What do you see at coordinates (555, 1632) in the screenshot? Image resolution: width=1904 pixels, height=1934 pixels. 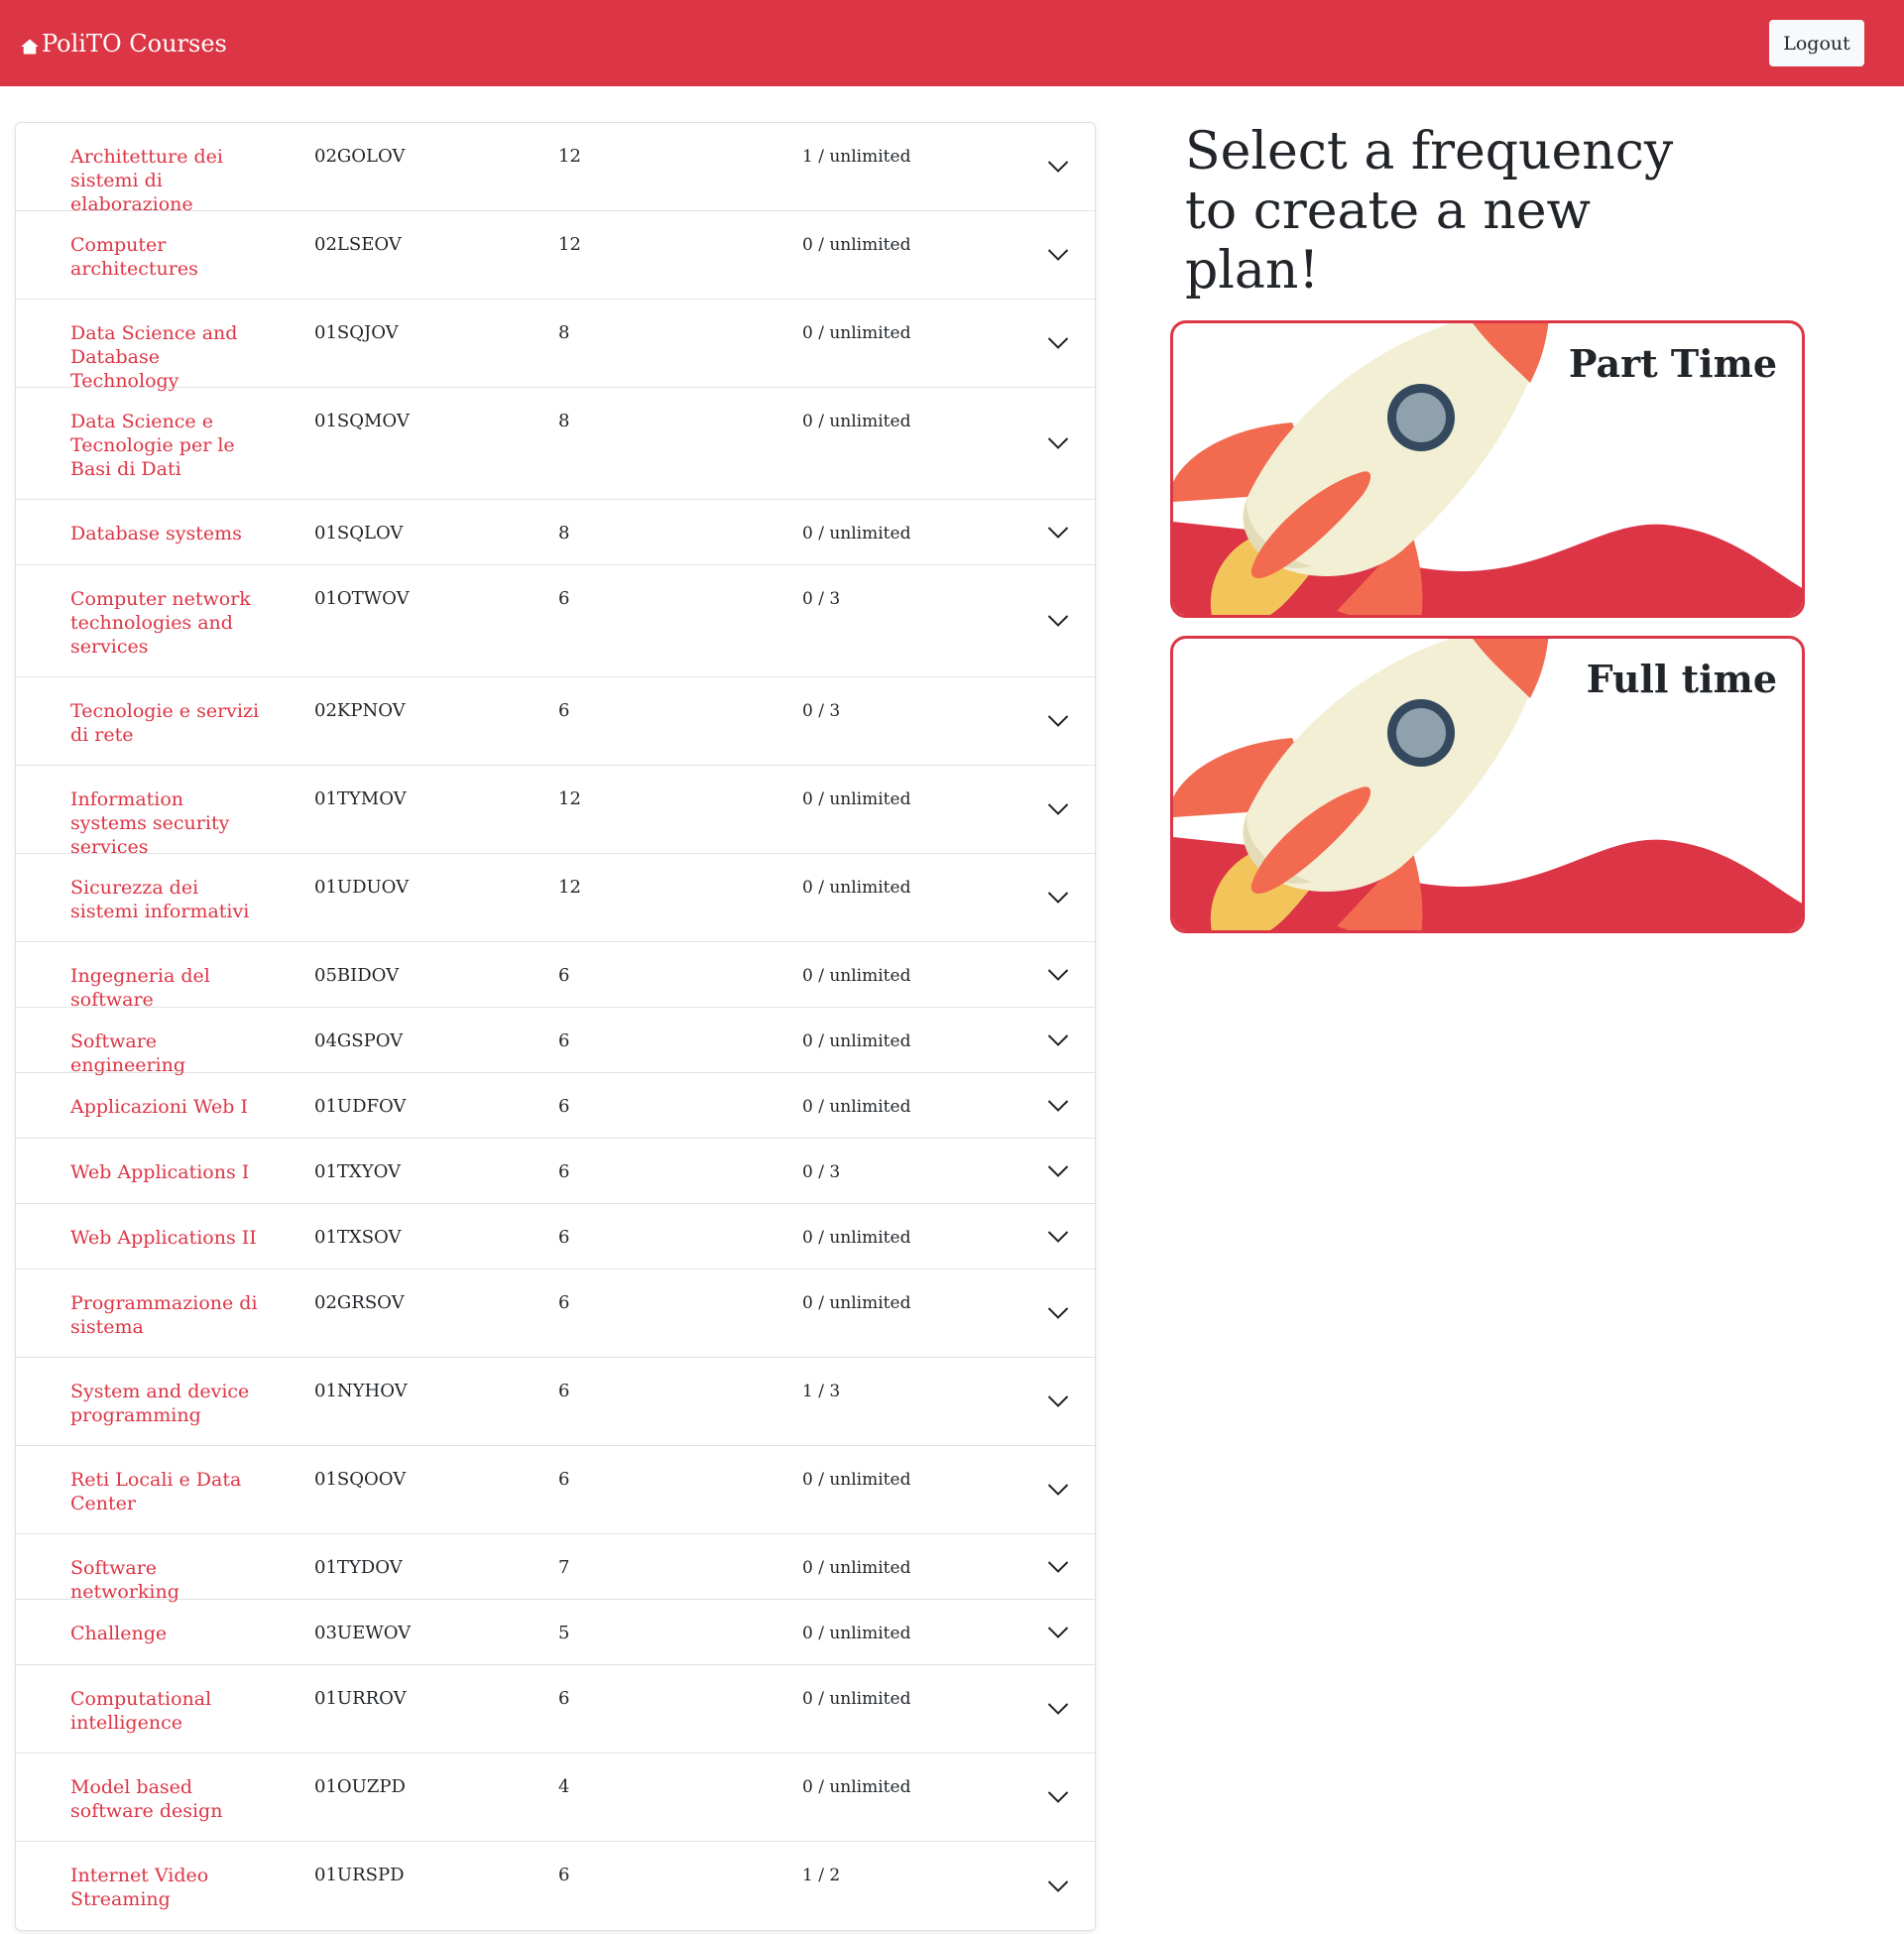 I see `course-row: Challenge 03UEWOV 5 0 / unlimited` at bounding box center [555, 1632].